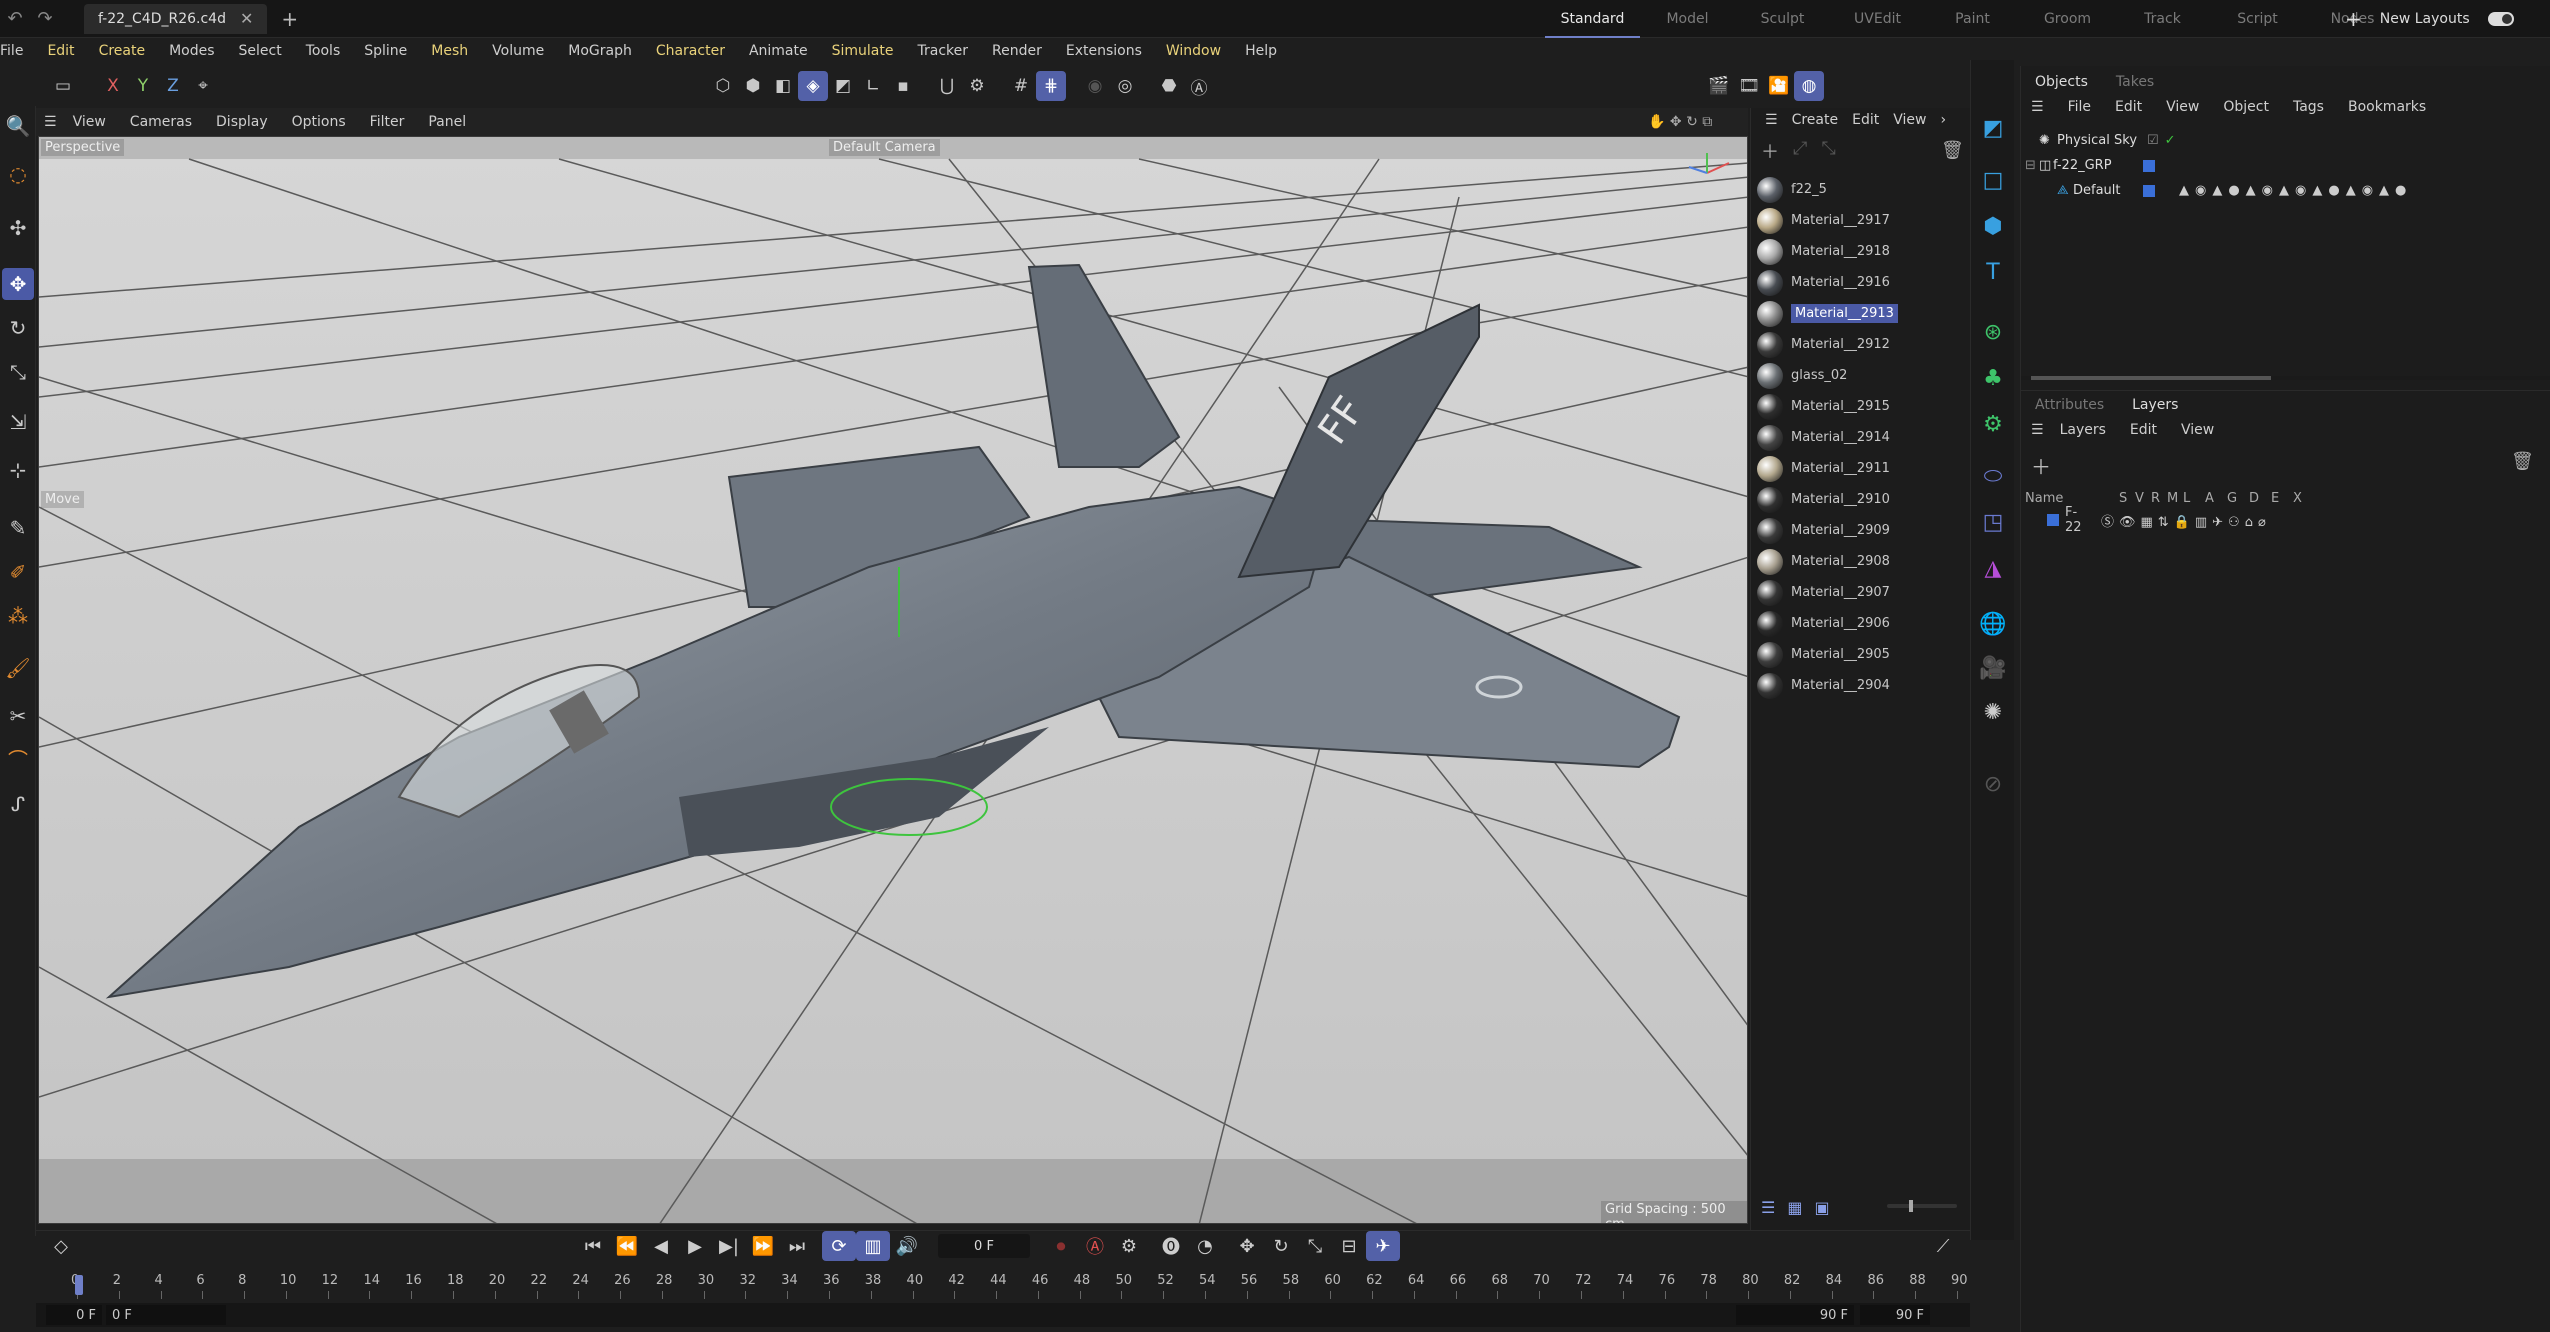 The image size is (2550, 1332). I want to click on tab-layers: Layers, so click(2155, 405).